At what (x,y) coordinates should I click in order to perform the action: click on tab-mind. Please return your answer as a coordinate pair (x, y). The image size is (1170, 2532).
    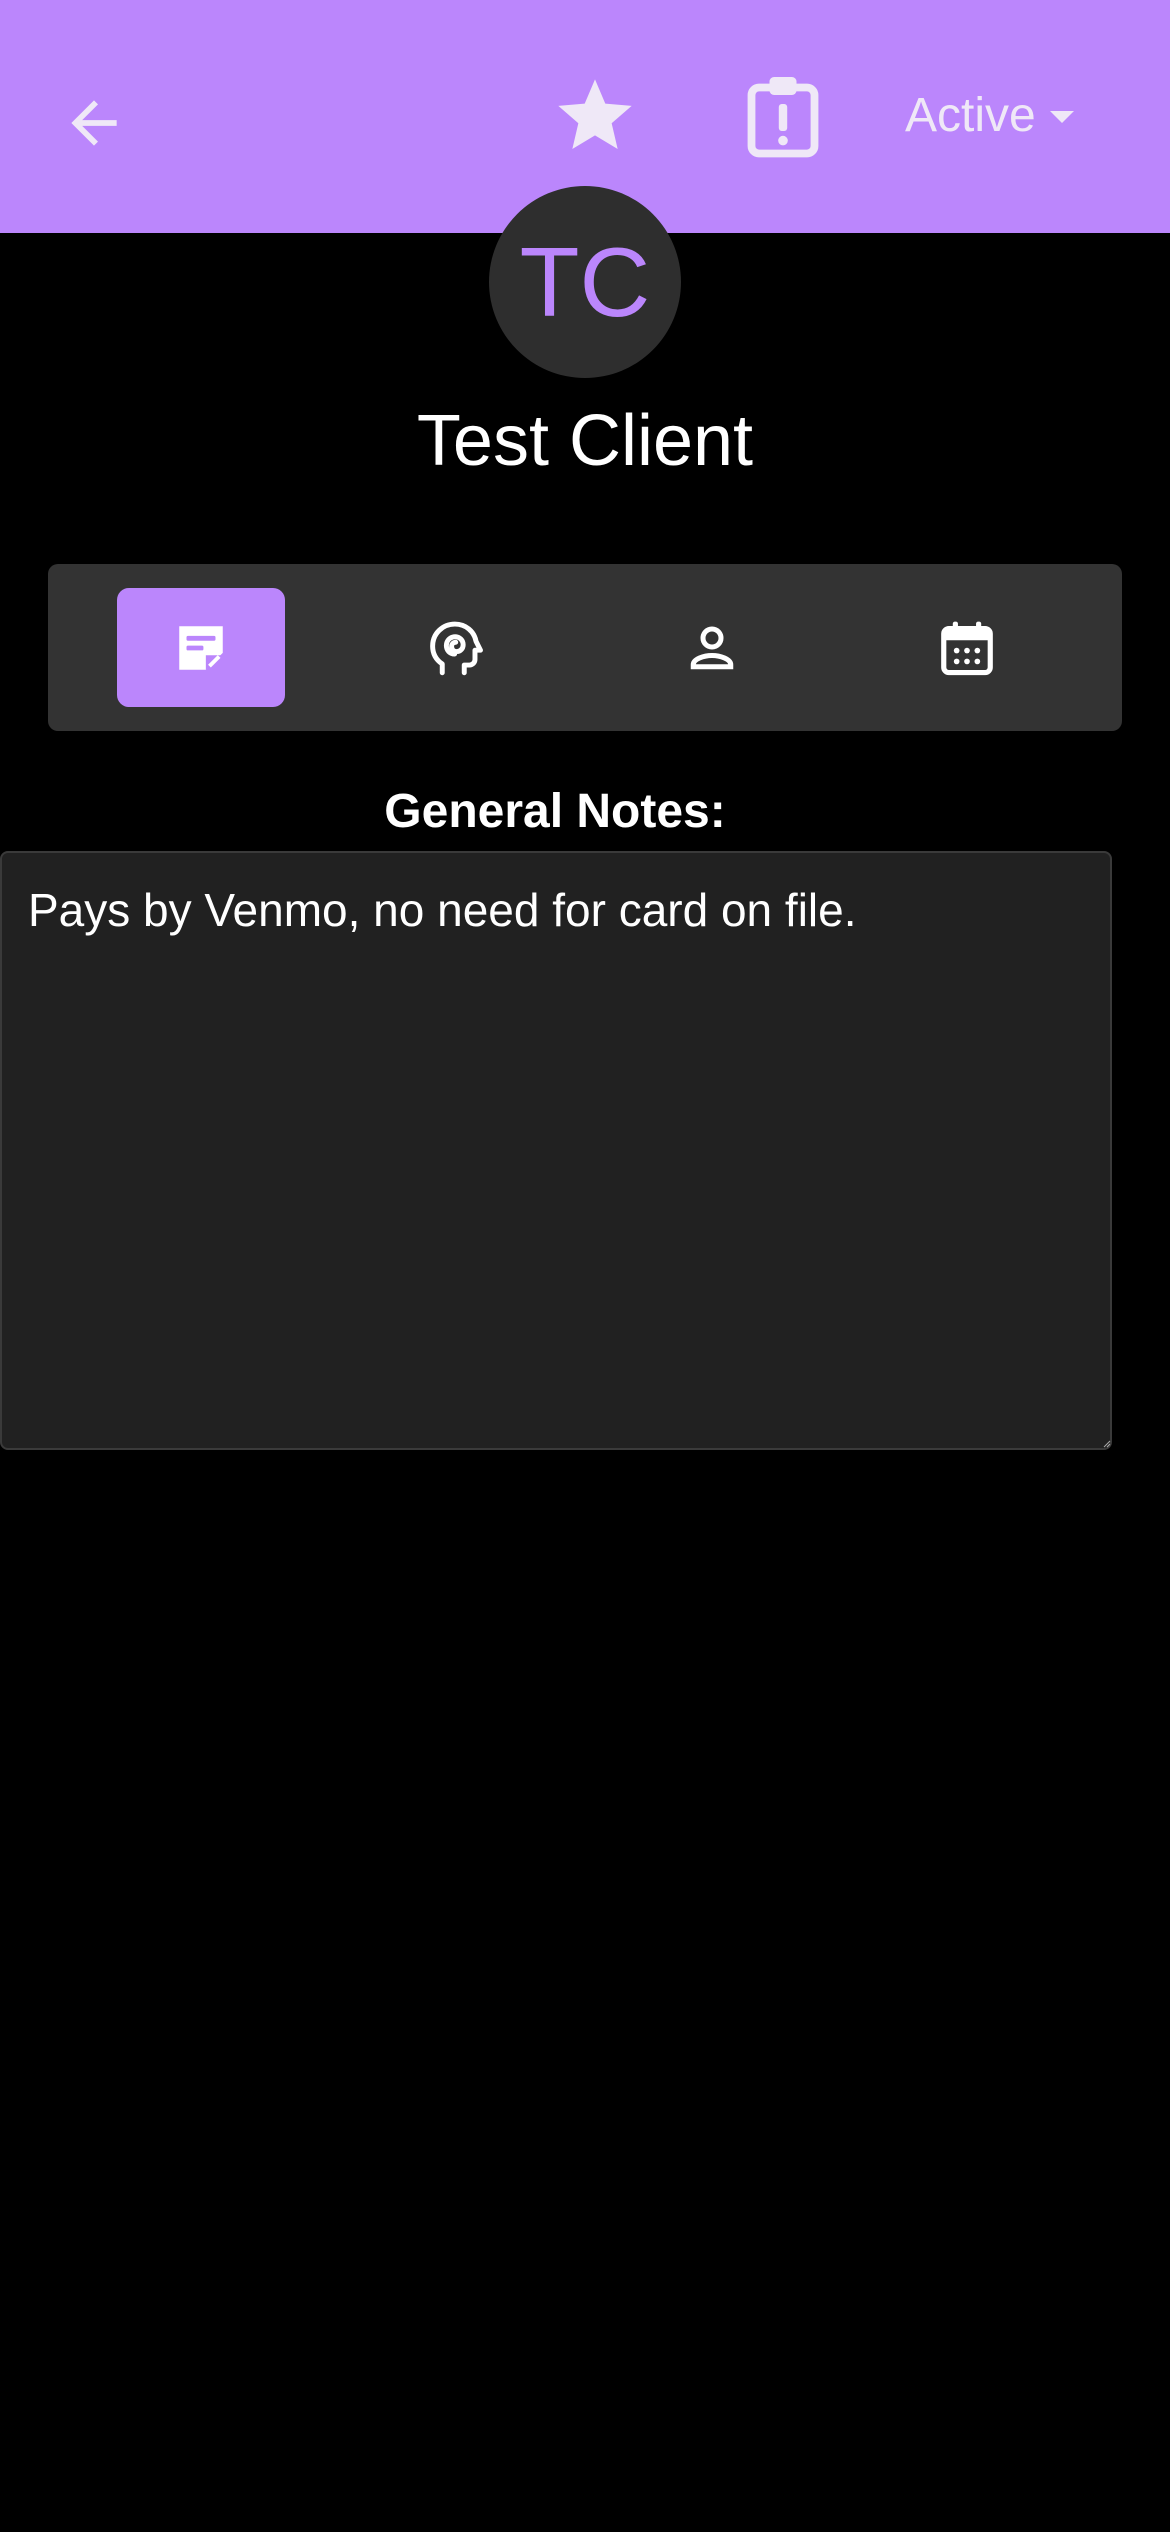
    Looking at the image, I should click on (456, 647).